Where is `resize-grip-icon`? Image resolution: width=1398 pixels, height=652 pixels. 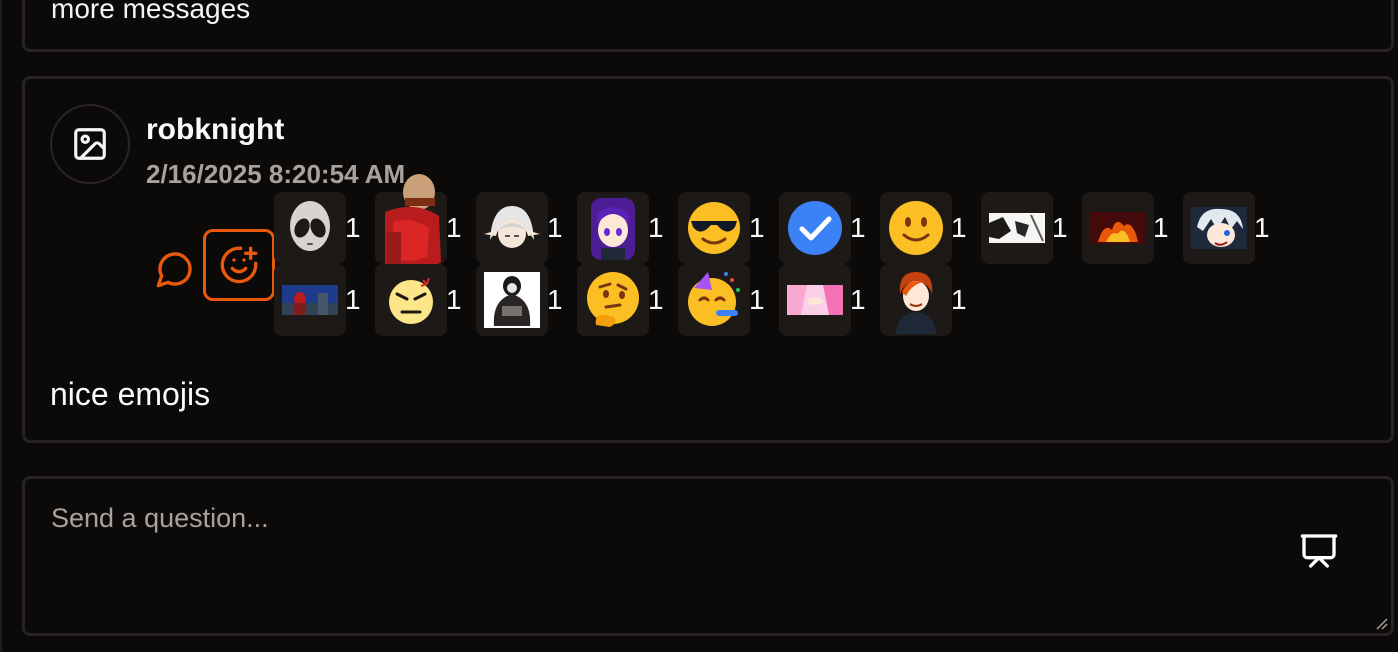 resize-grip-icon is located at coordinates (1381, 623).